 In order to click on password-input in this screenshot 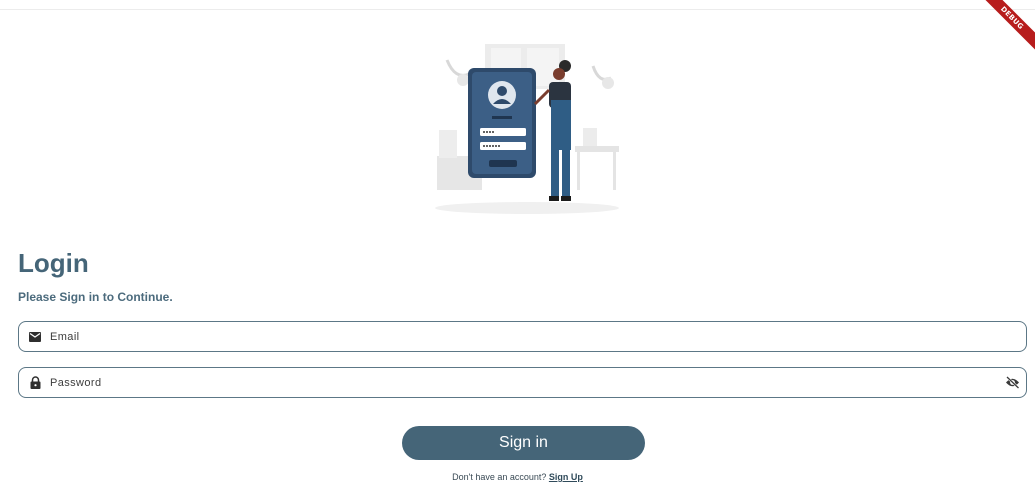, I will do `click(527, 382)`.